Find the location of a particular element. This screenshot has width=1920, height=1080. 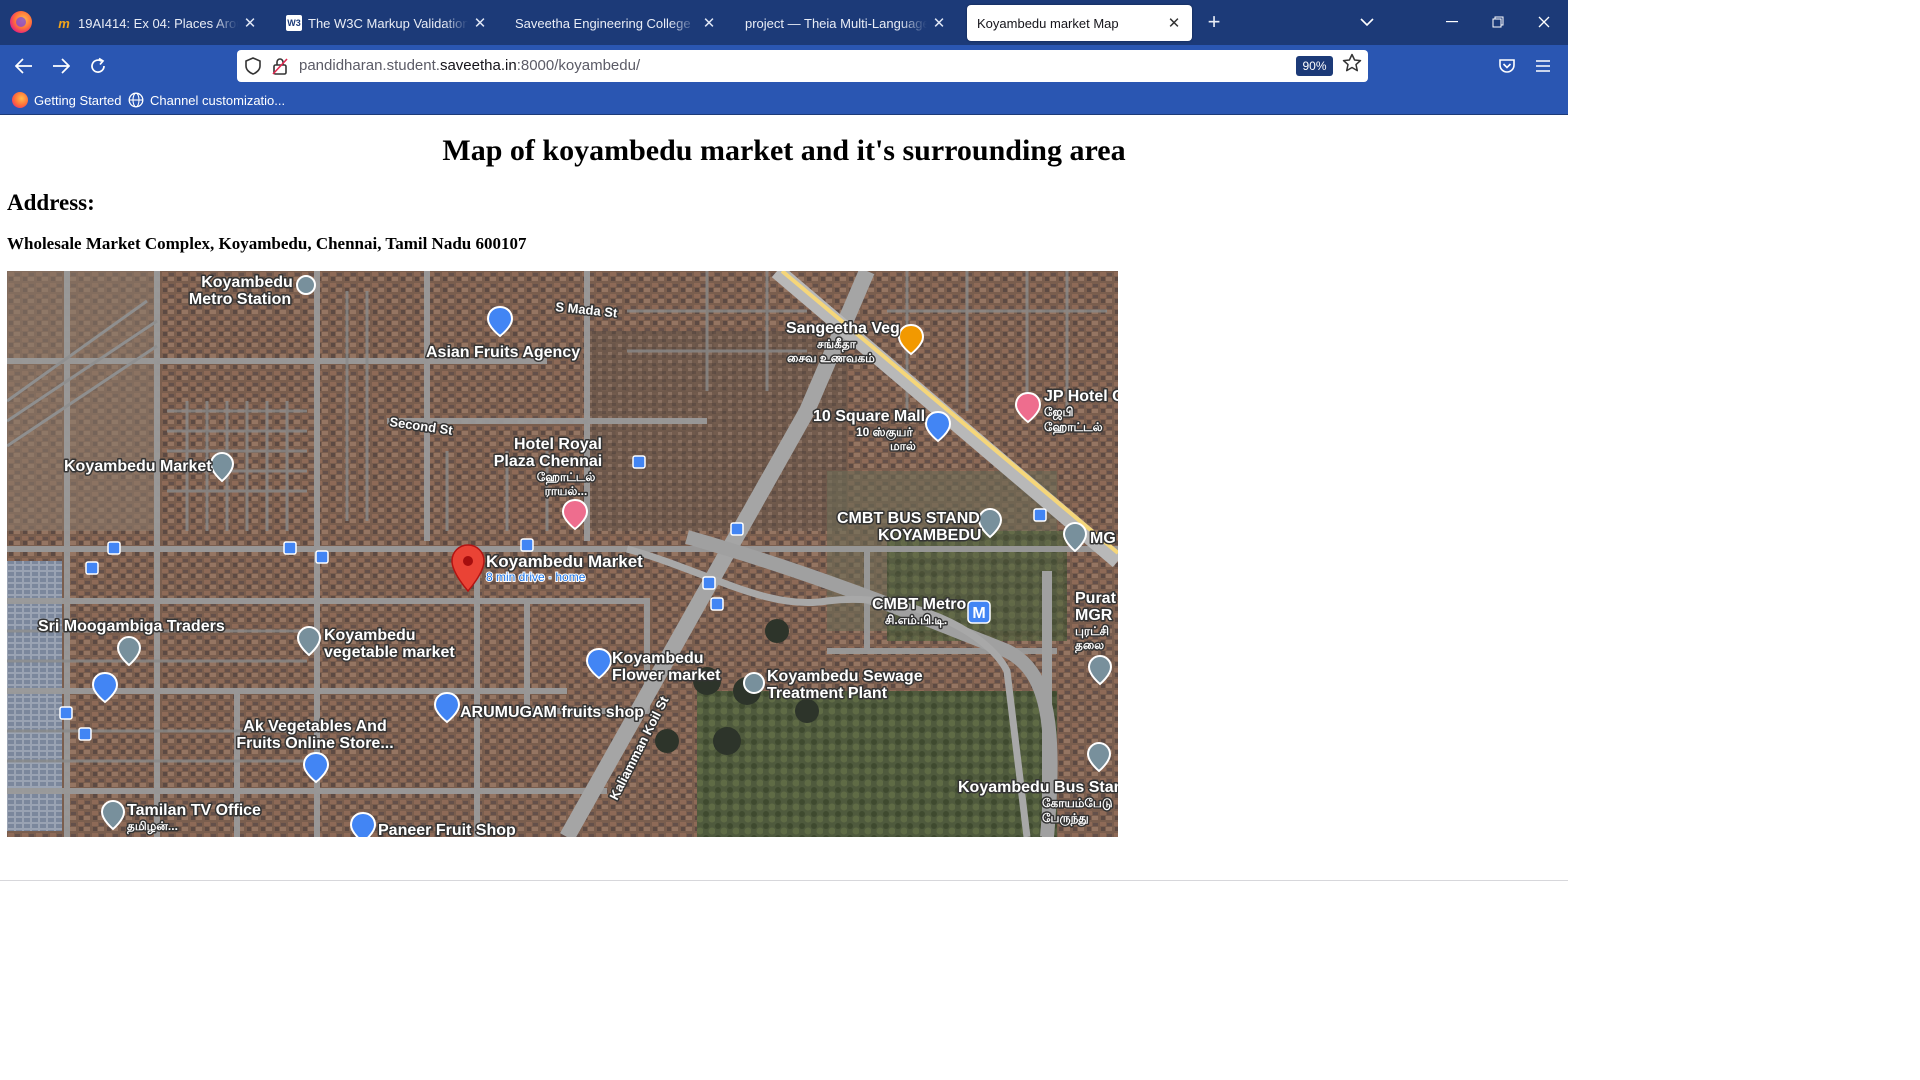

svg-text: மால் is located at coordinates (903, 446).